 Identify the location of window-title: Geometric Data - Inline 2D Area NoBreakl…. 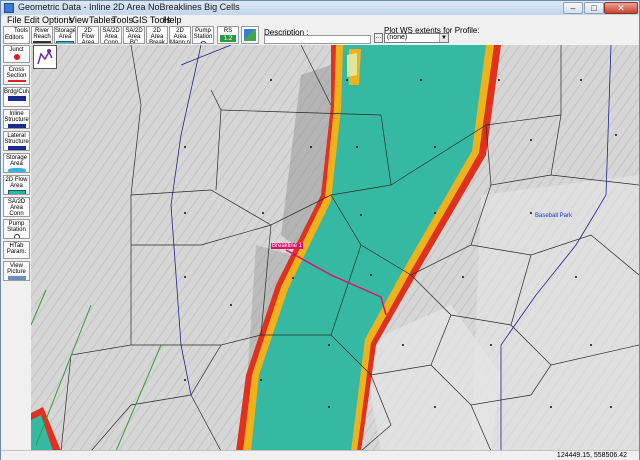
(129, 7).